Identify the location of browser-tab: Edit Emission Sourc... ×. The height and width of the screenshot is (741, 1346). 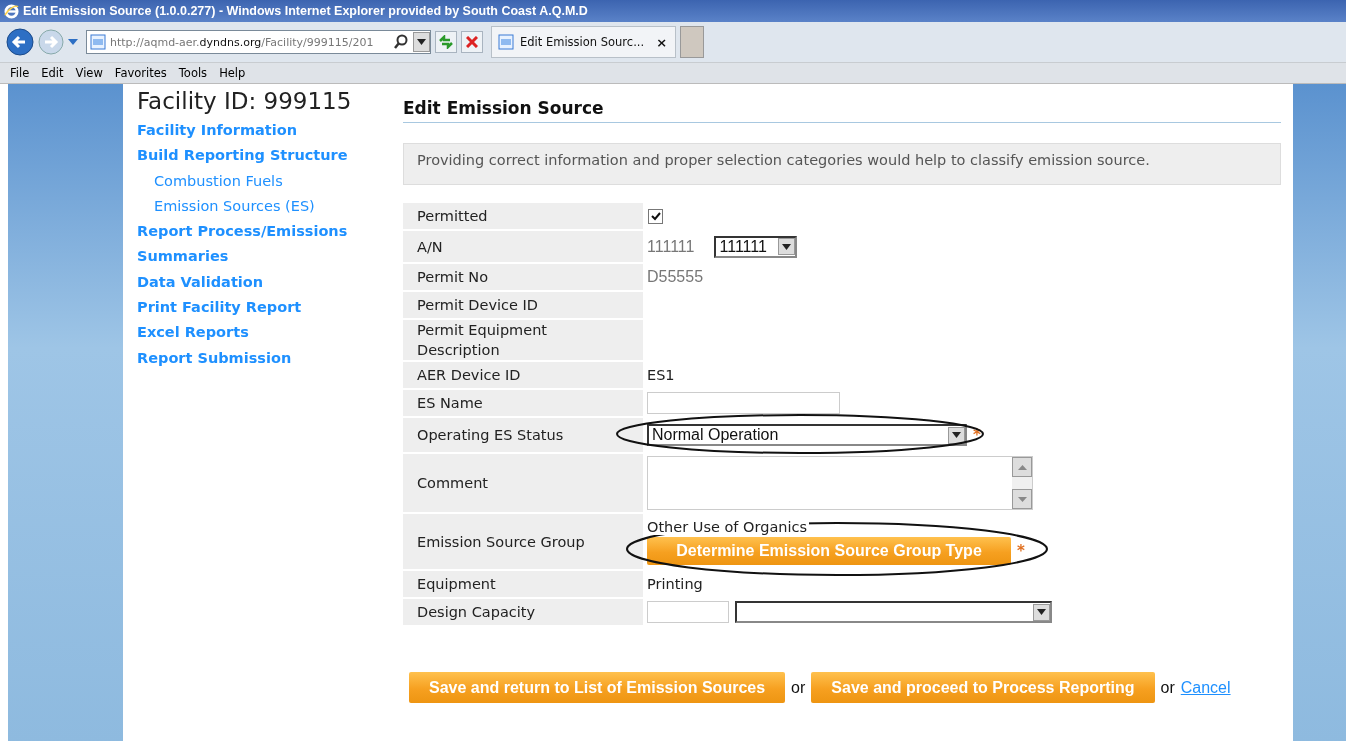
(584, 42).